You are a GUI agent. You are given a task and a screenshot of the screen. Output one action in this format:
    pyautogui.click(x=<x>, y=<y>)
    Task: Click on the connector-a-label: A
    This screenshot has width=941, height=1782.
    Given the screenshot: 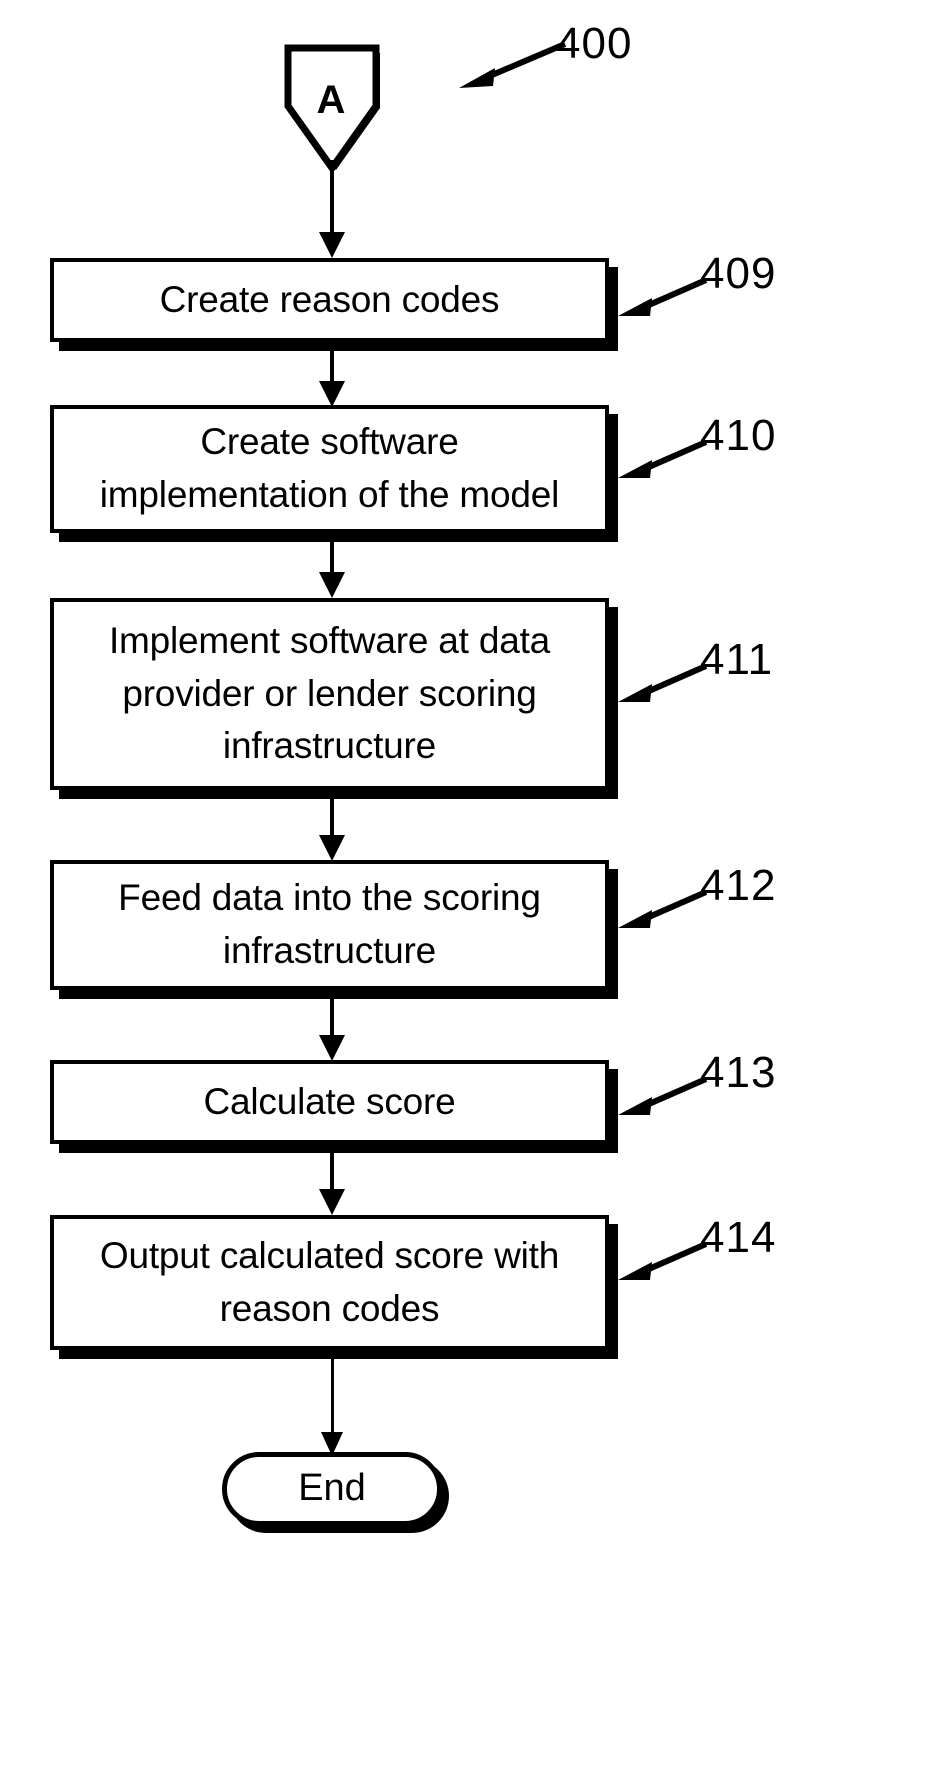 What is the action you would take?
    pyautogui.click(x=331, y=100)
    